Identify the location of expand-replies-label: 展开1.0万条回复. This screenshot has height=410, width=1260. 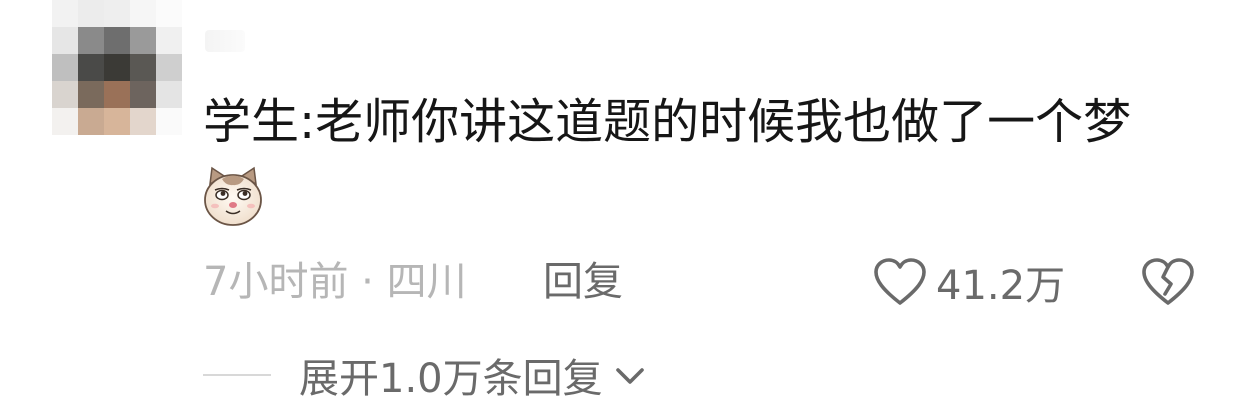
(451, 379).